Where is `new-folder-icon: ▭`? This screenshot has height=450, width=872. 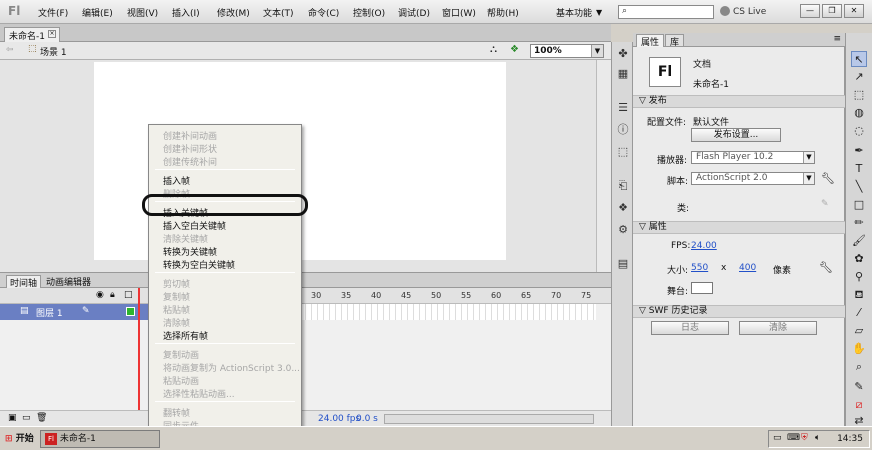 new-folder-icon: ▭ is located at coordinates (26, 418).